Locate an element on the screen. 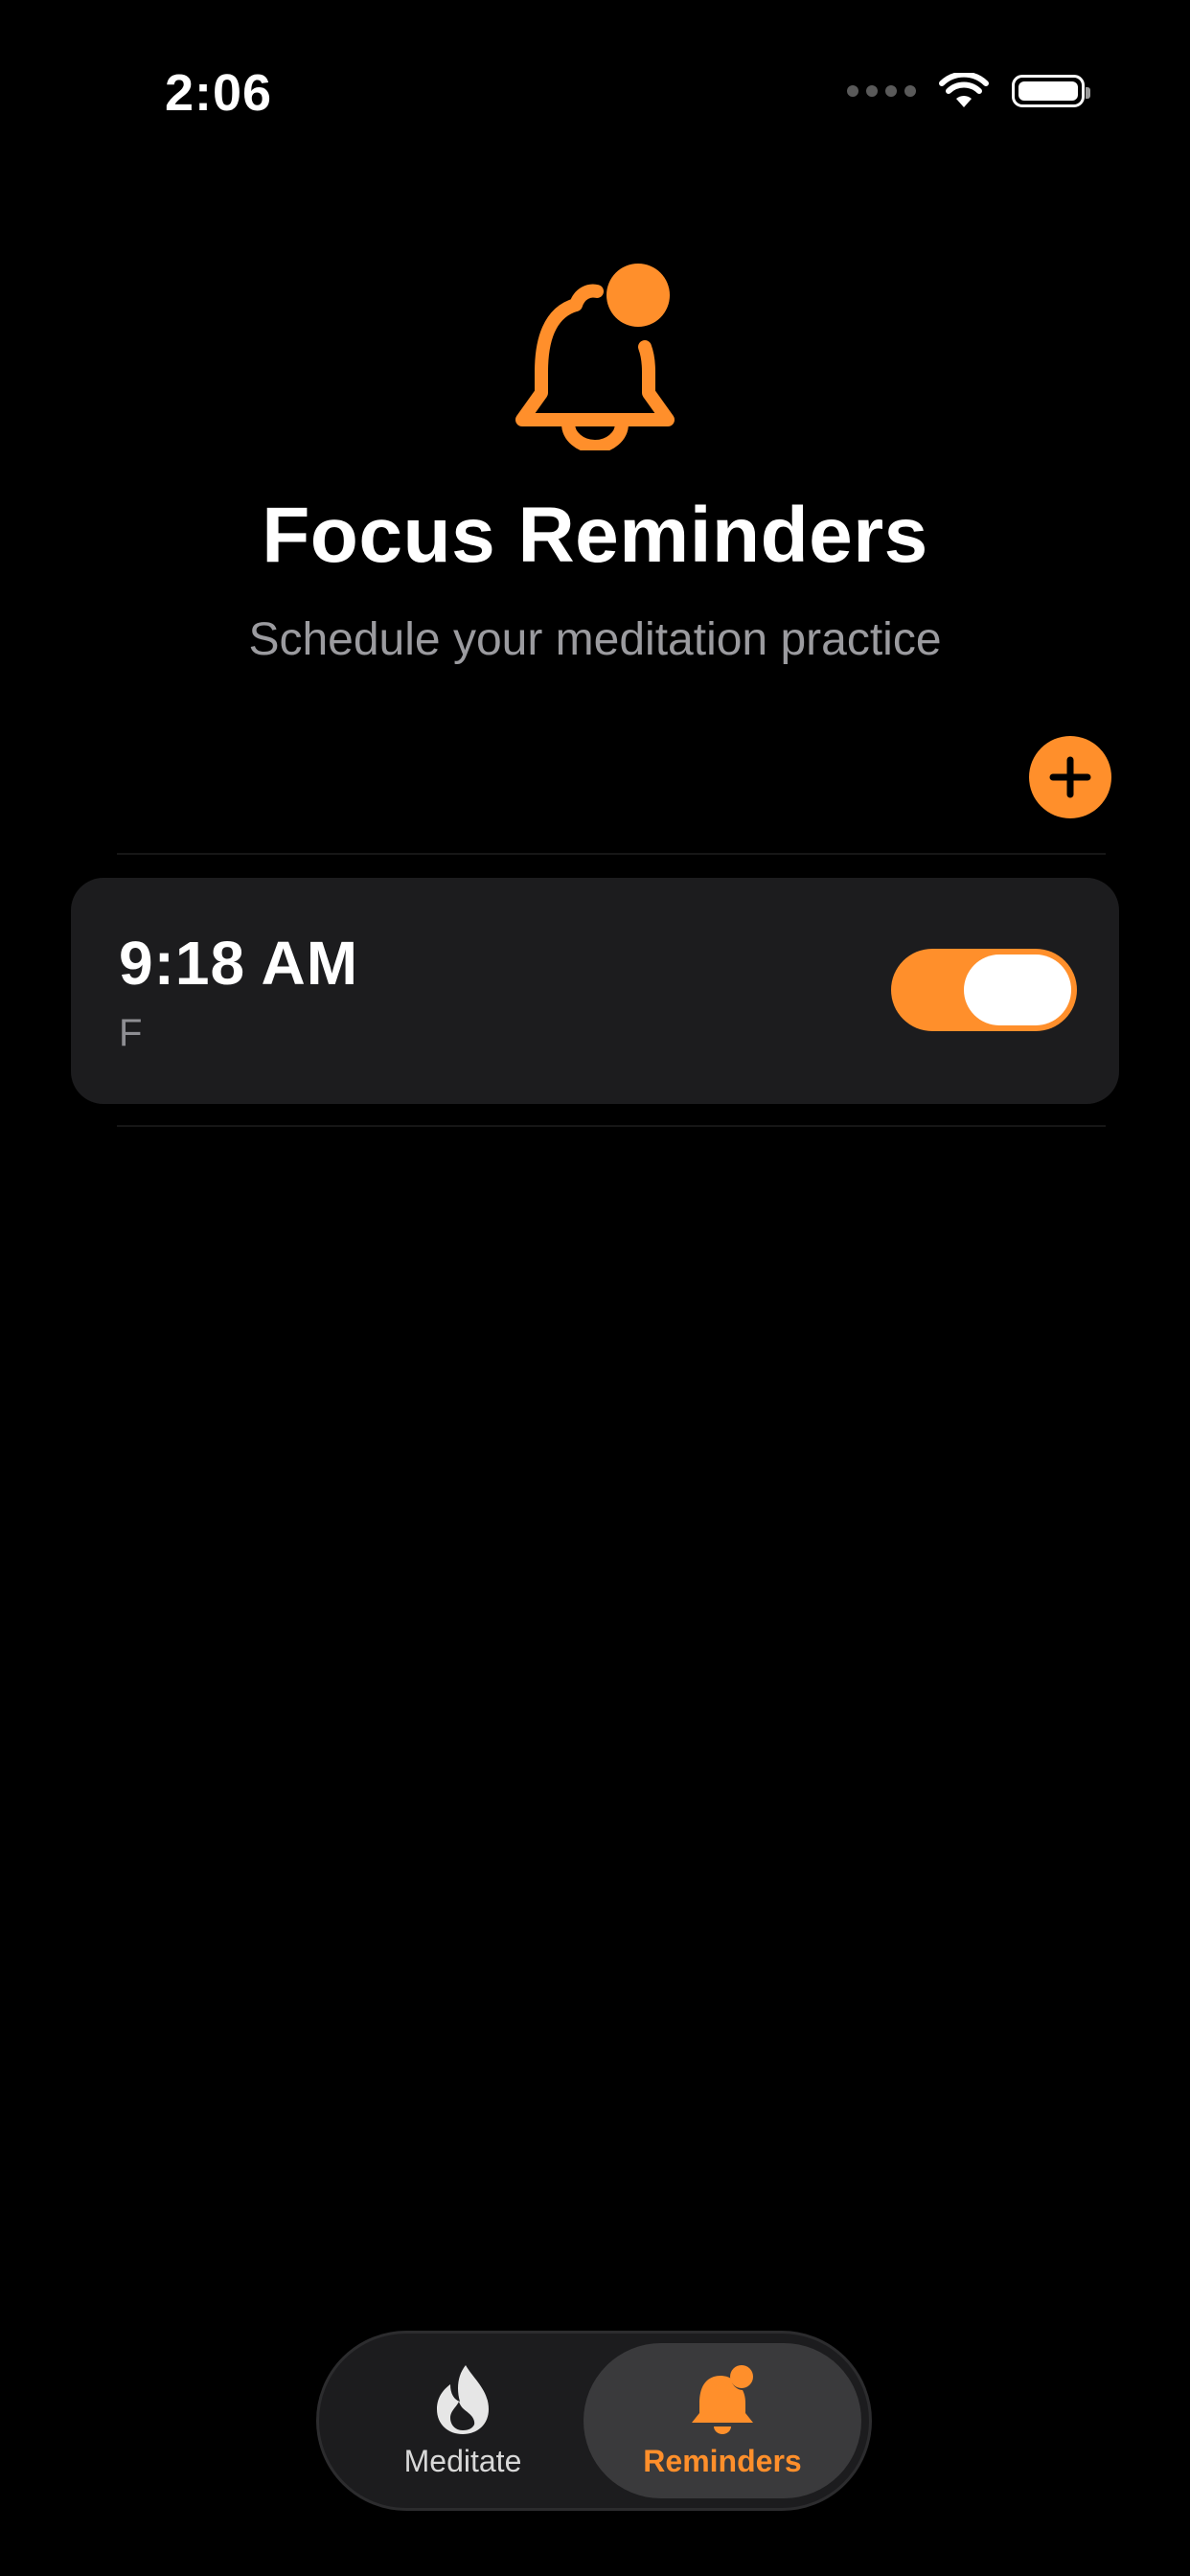 This screenshot has height=2576, width=1190. reminder-days: F is located at coordinates (131, 1033).